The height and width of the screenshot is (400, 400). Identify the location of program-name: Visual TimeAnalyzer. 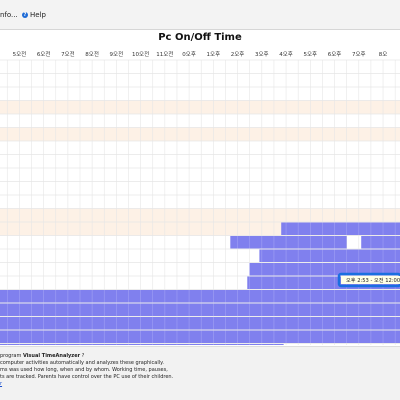
(51, 356).